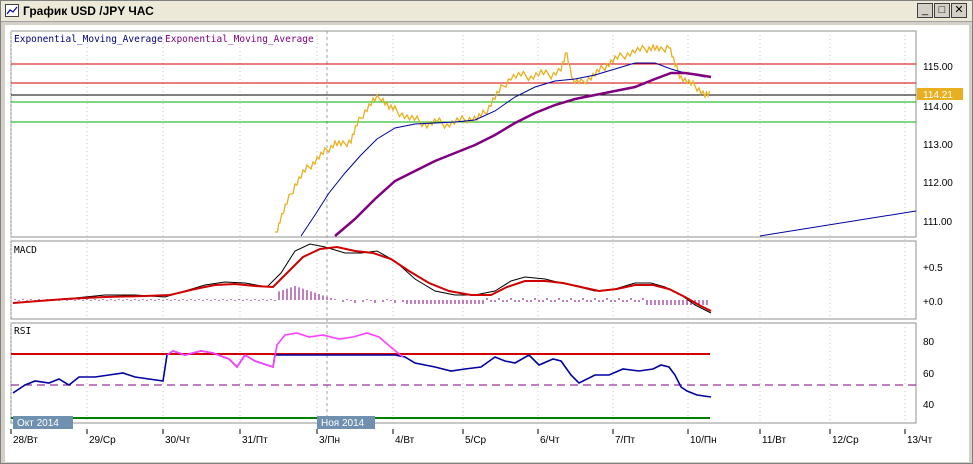  What do you see at coordinates (88, 11) in the screenshot?
I see `window-title: График USD /JPY ЧАС` at bounding box center [88, 11].